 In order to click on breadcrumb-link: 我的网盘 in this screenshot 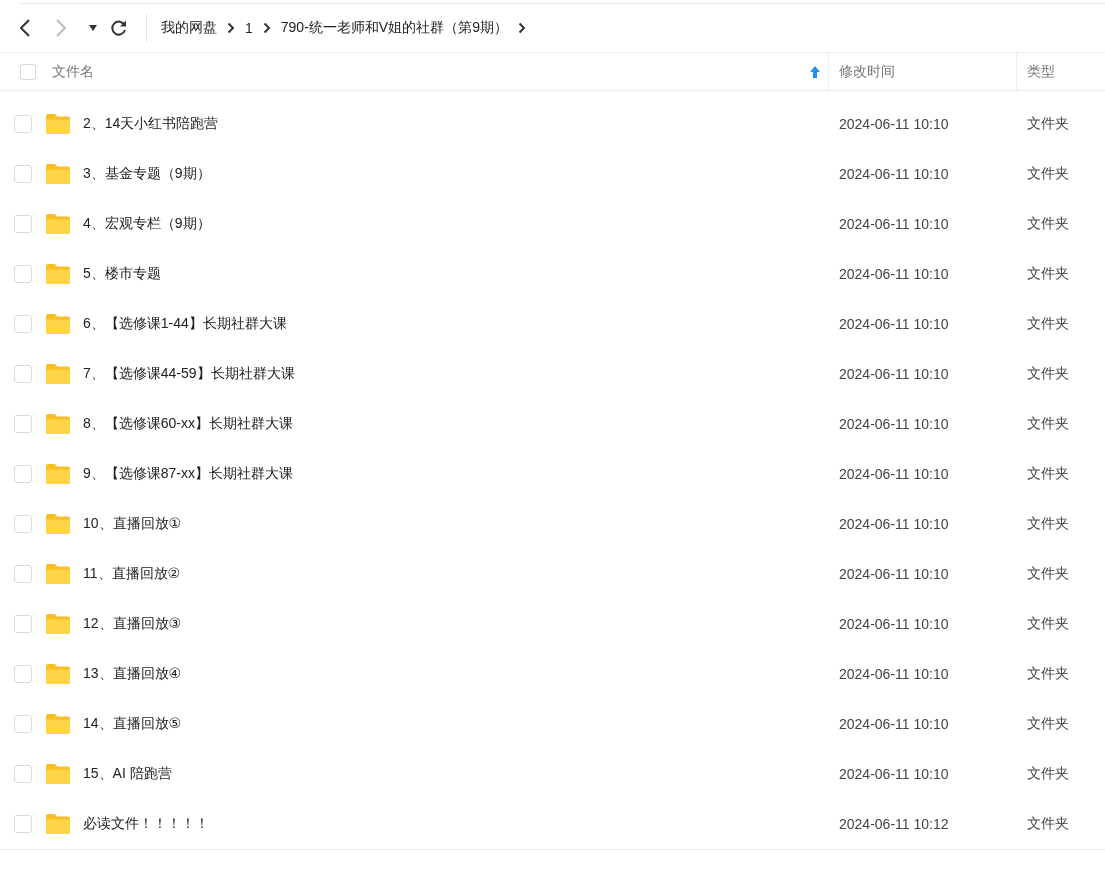, I will do `click(189, 28)`.